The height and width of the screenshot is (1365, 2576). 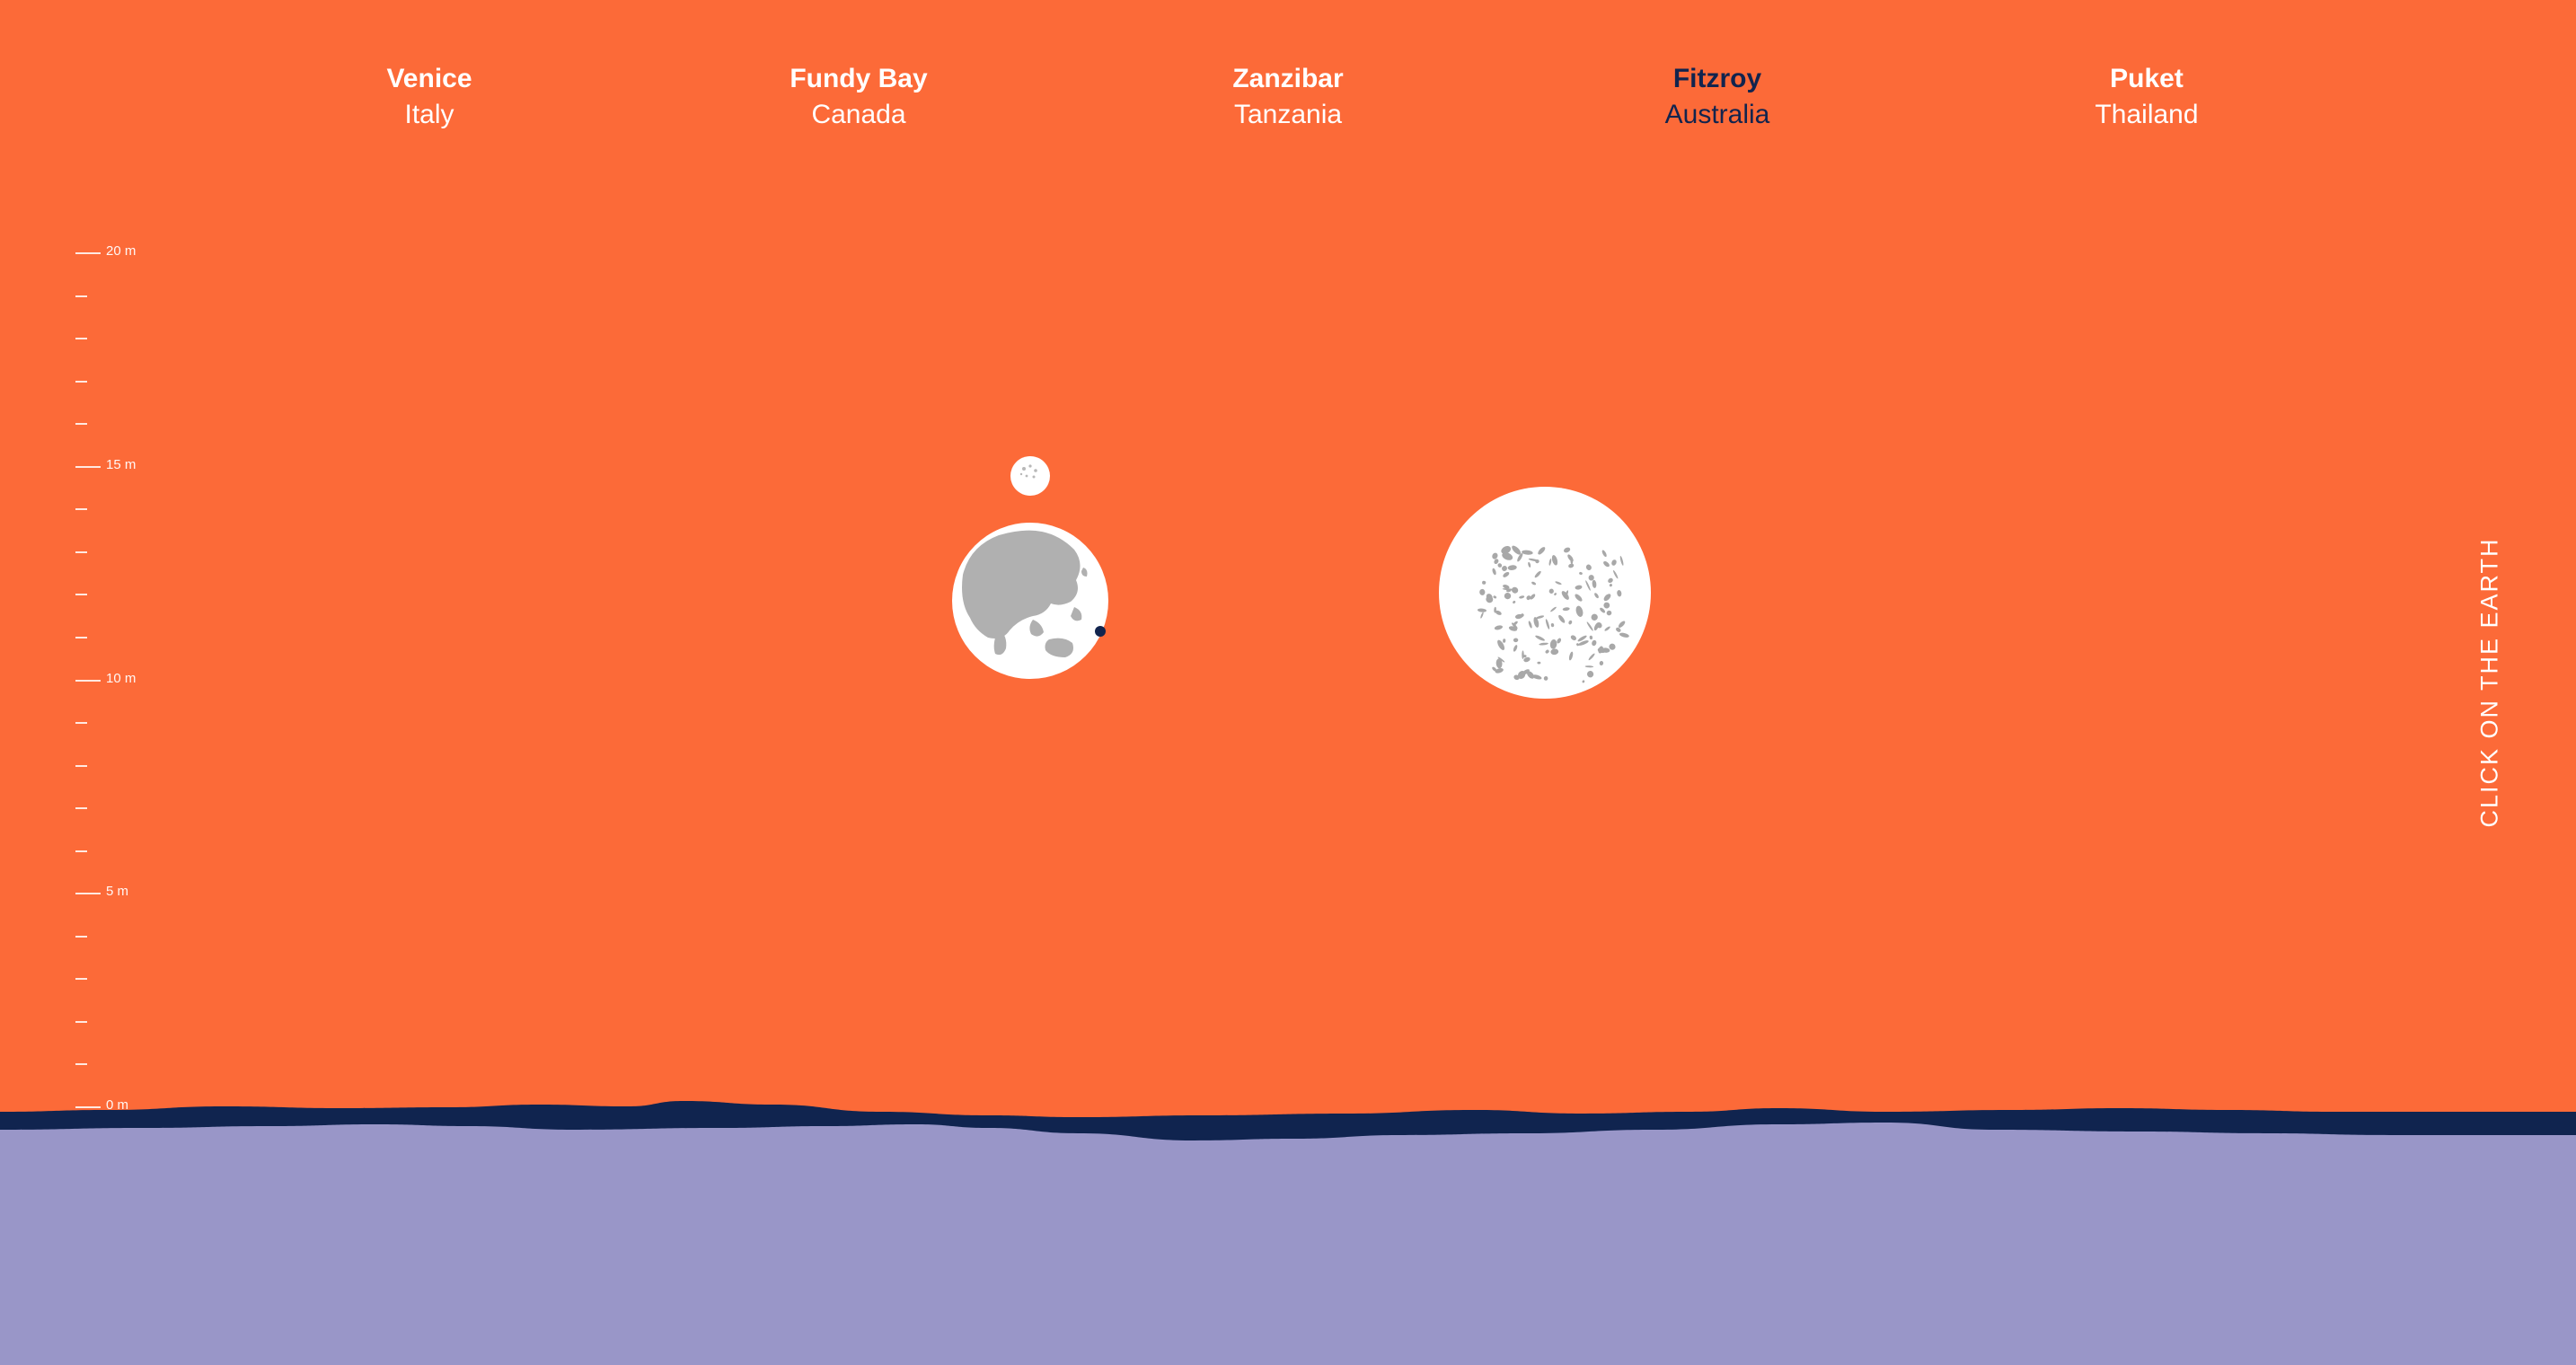 I want to click on scale-label: 20 m, so click(x=121, y=251).